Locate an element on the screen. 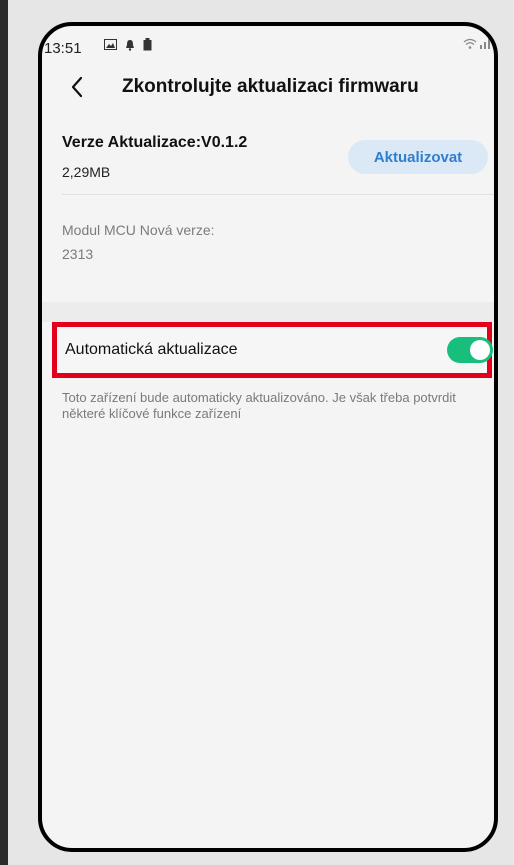 The image size is (514, 865). status-time: 13:51 is located at coordinates (63, 48).